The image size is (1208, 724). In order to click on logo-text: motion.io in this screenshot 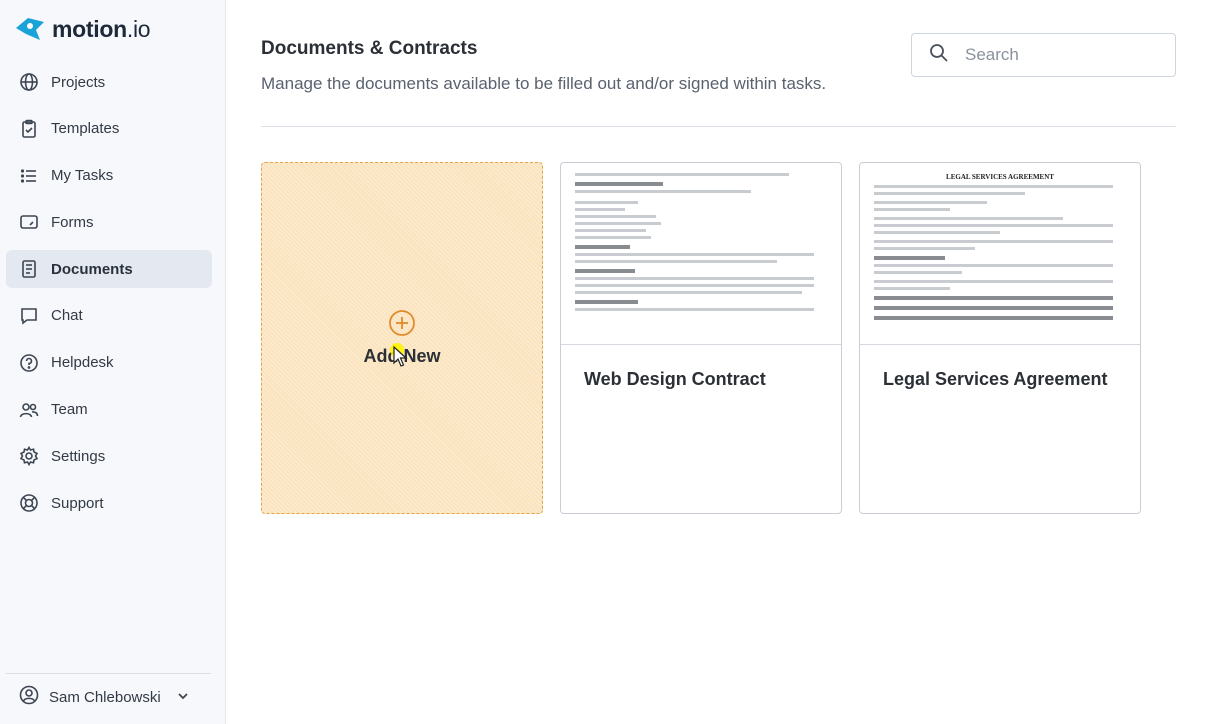, I will do `click(101, 28)`.